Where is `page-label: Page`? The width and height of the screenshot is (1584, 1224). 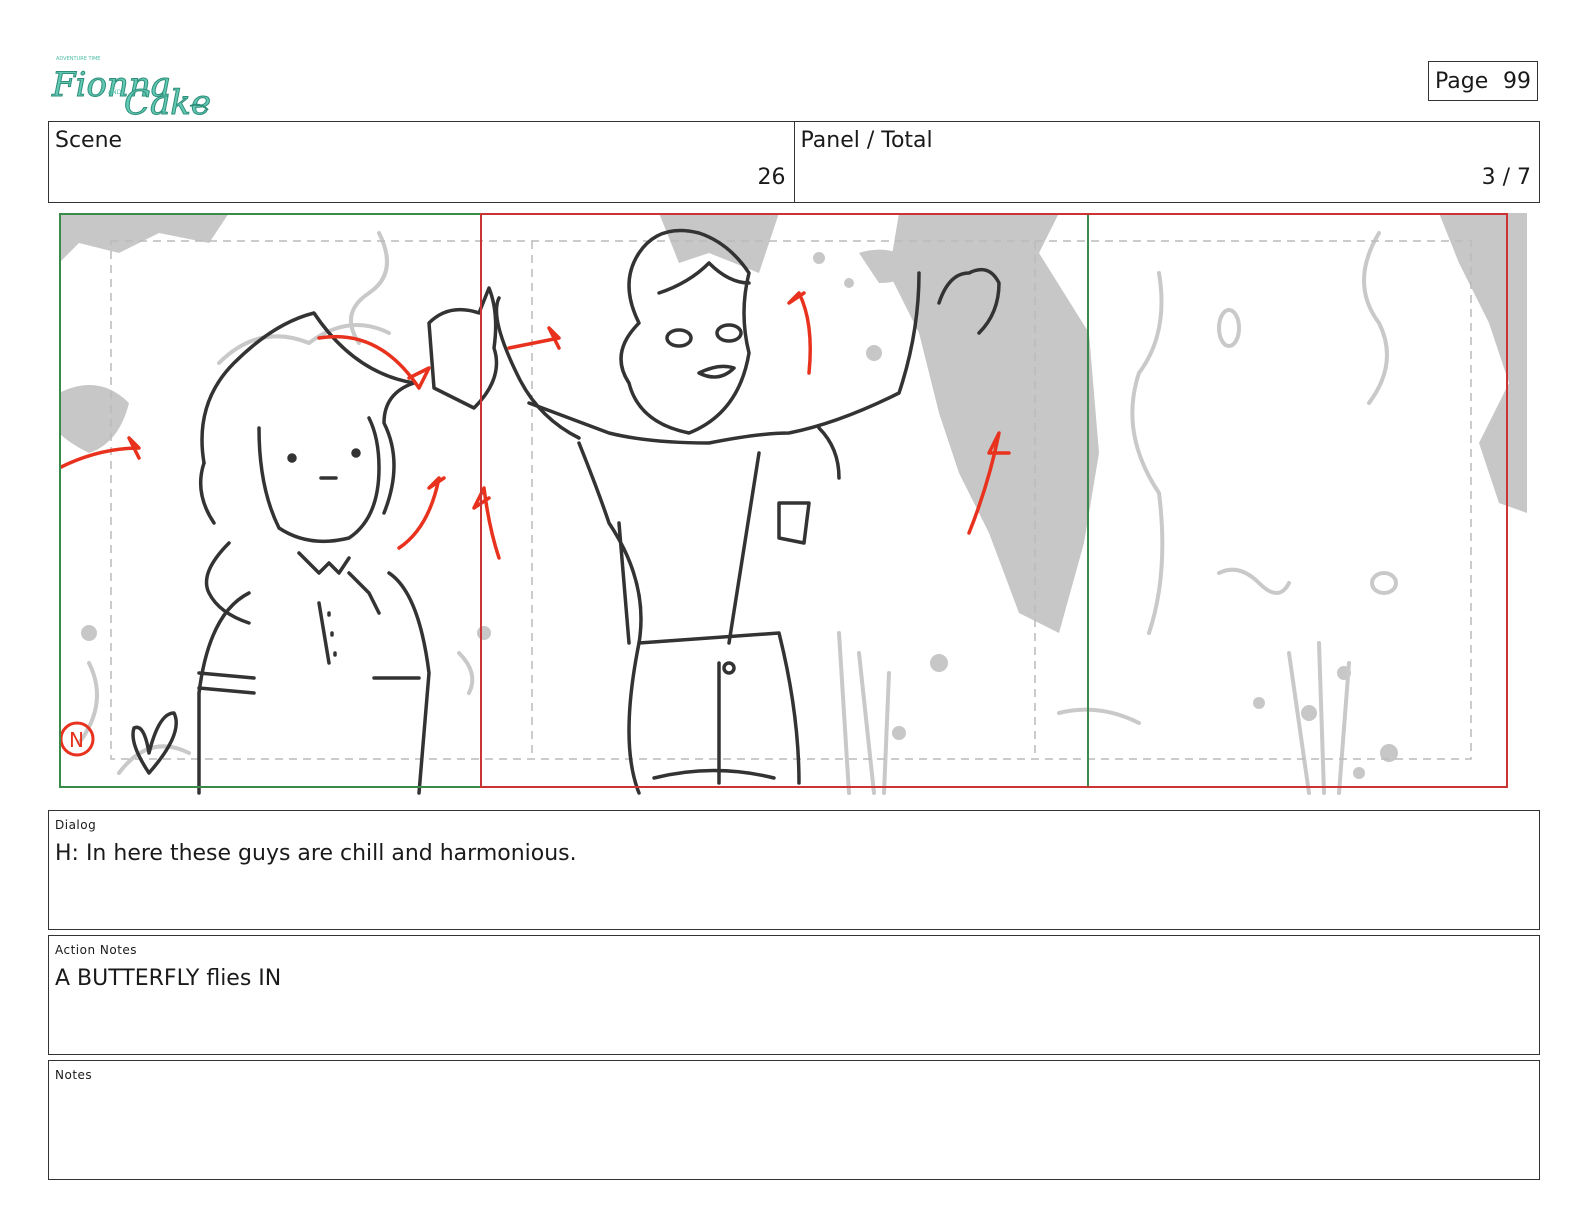 page-label: Page is located at coordinates (1462, 81).